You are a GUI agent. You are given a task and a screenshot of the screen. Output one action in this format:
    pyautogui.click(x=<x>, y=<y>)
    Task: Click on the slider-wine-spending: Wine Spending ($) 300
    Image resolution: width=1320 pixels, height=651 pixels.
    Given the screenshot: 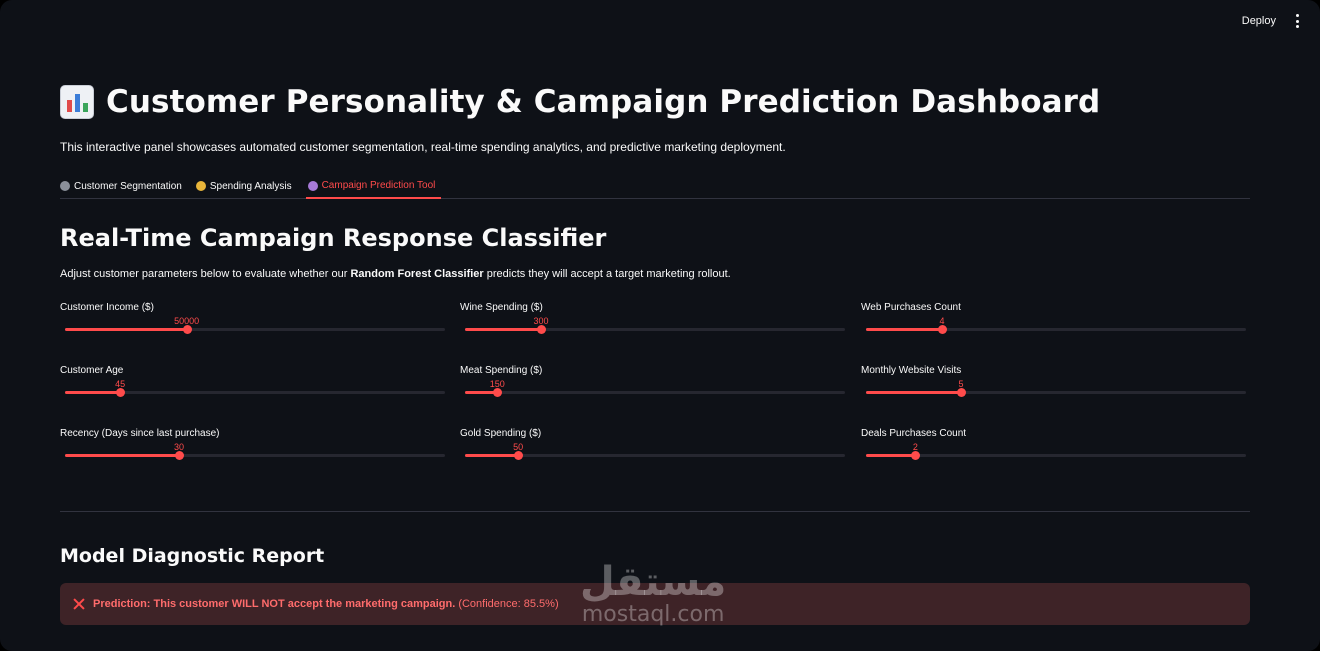 What is the action you would take?
    pyautogui.click(x=652, y=327)
    